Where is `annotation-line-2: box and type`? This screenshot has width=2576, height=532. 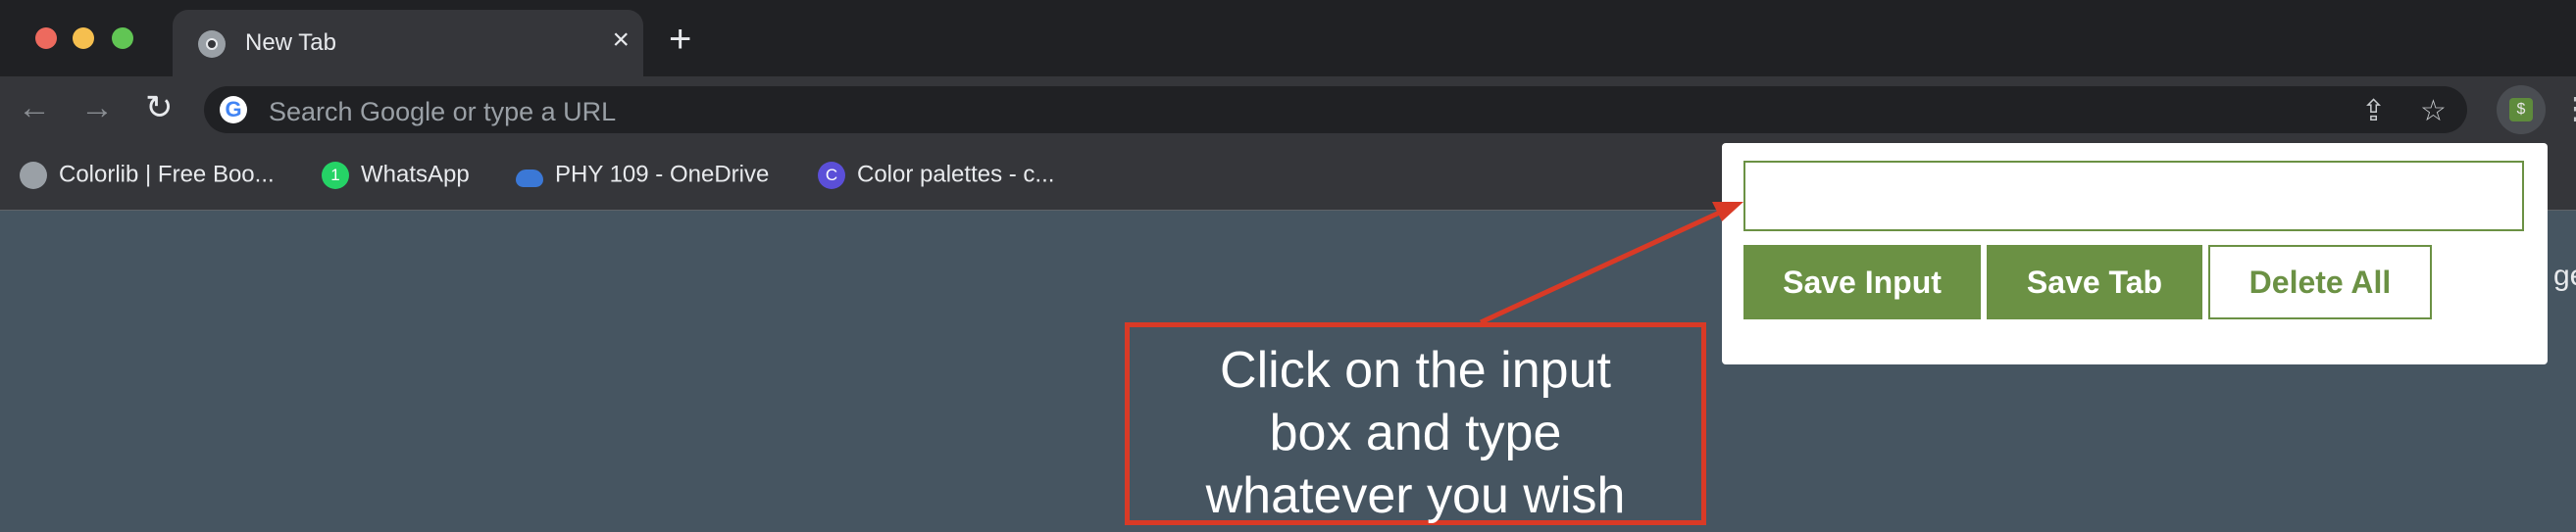
annotation-line-2: box and type is located at coordinates (1416, 433).